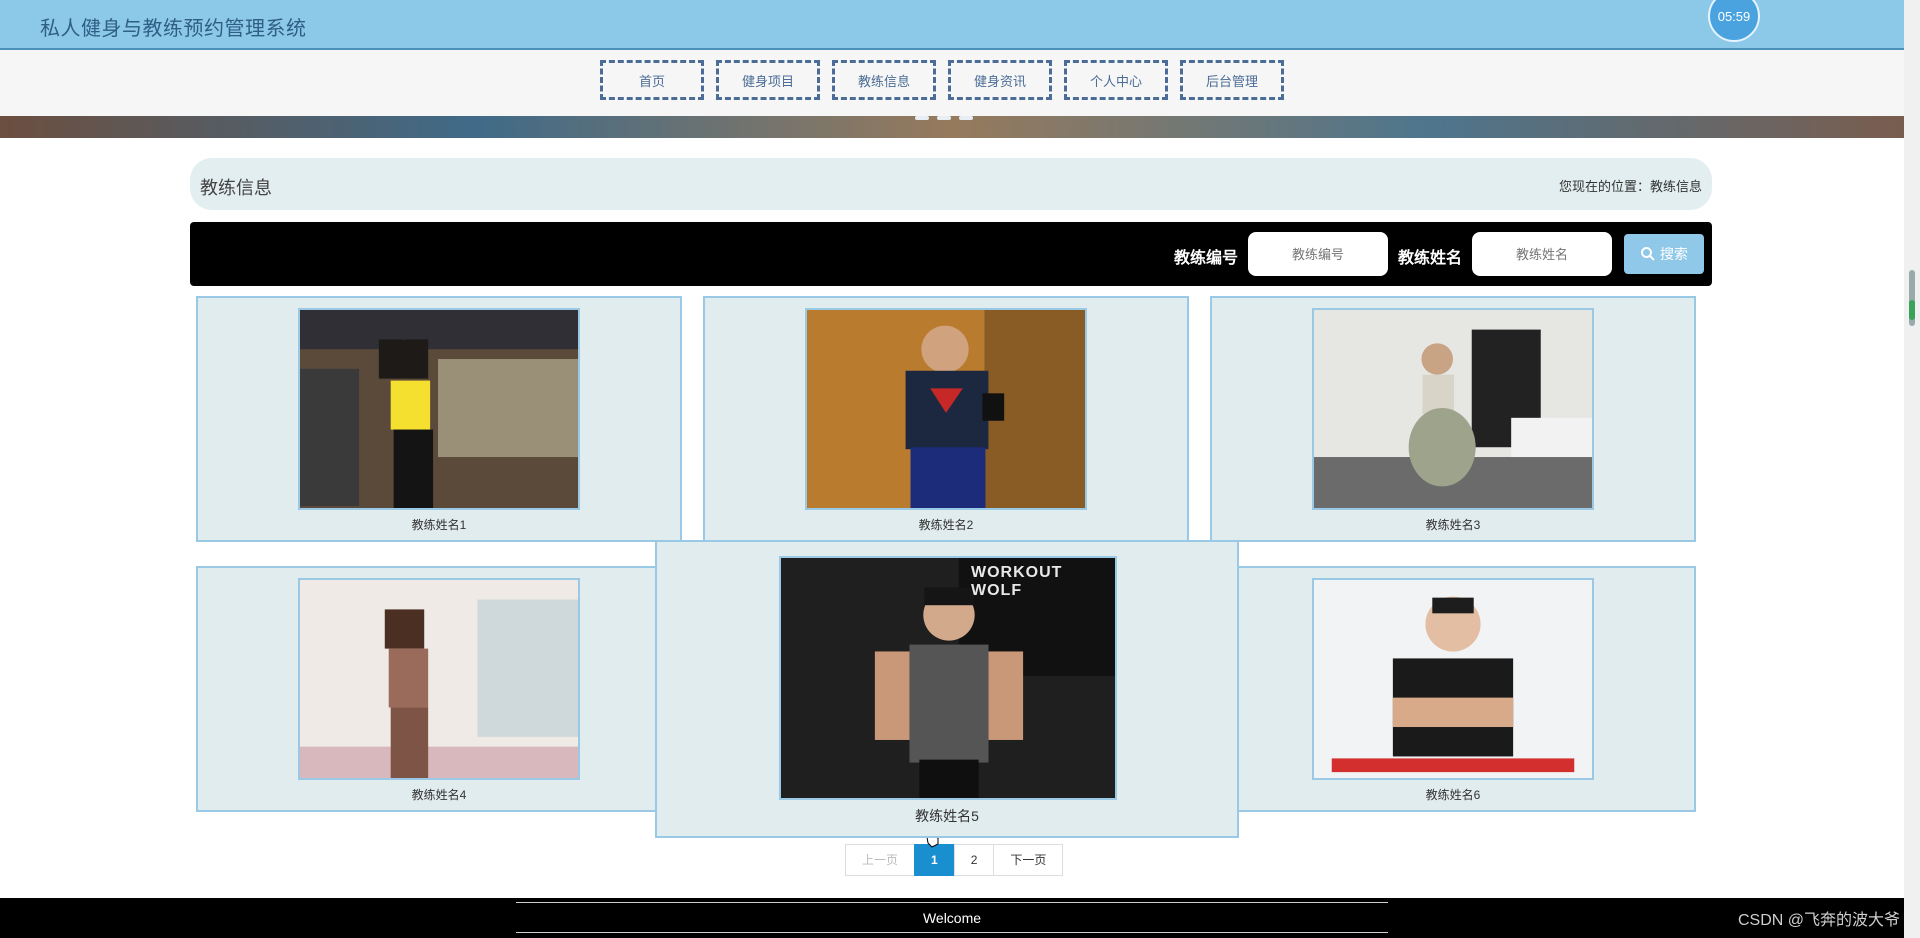  What do you see at coordinates (1912, 469) in the screenshot?
I see `scrollbar` at bounding box center [1912, 469].